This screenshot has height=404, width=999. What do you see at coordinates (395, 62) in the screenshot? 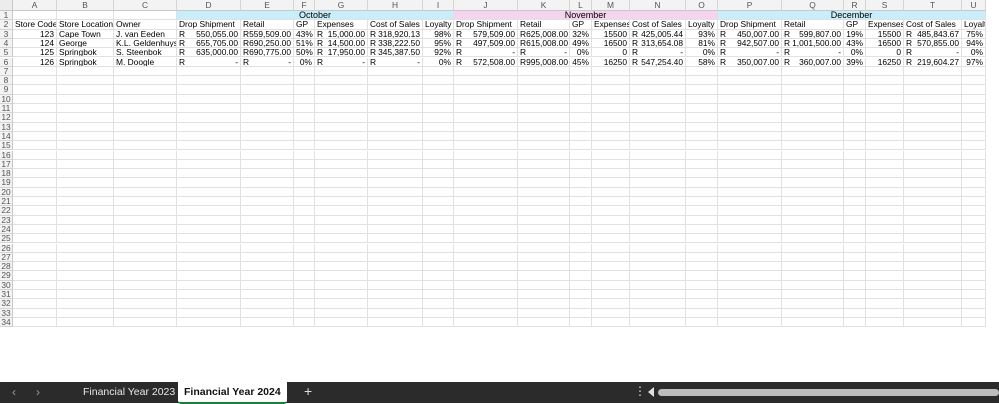
I see `table-cell: R-` at bounding box center [395, 62].